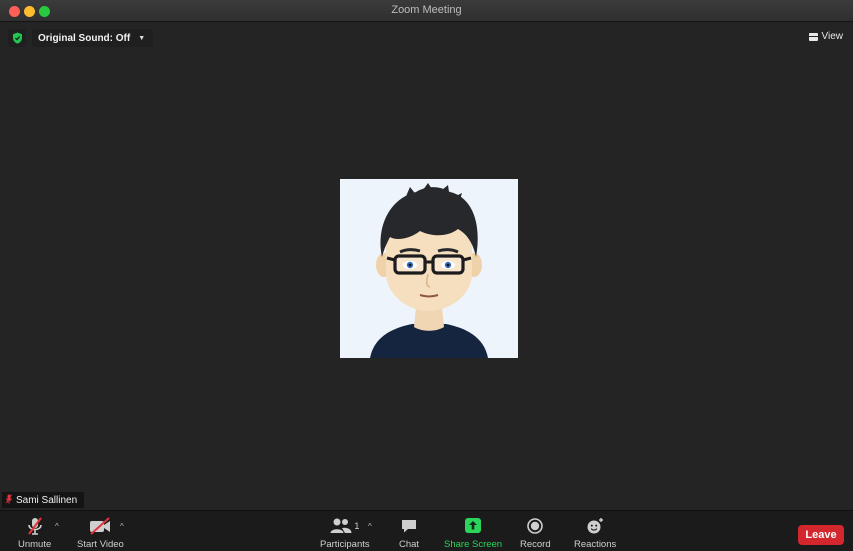 The image size is (853, 551). What do you see at coordinates (409, 526) in the screenshot?
I see `chat-bubble-icon` at bounding box center [409, 526].